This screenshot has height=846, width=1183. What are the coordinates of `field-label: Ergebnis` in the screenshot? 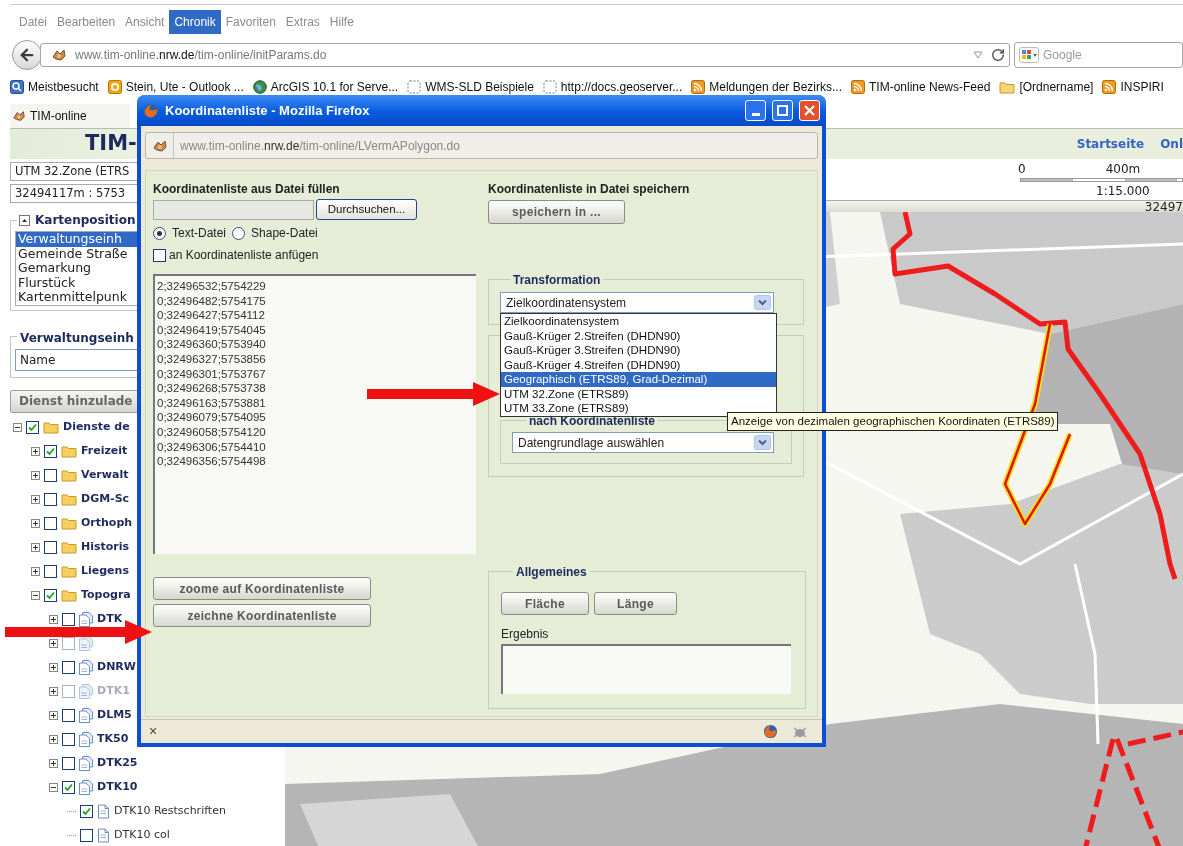 It's located at (525, 634).